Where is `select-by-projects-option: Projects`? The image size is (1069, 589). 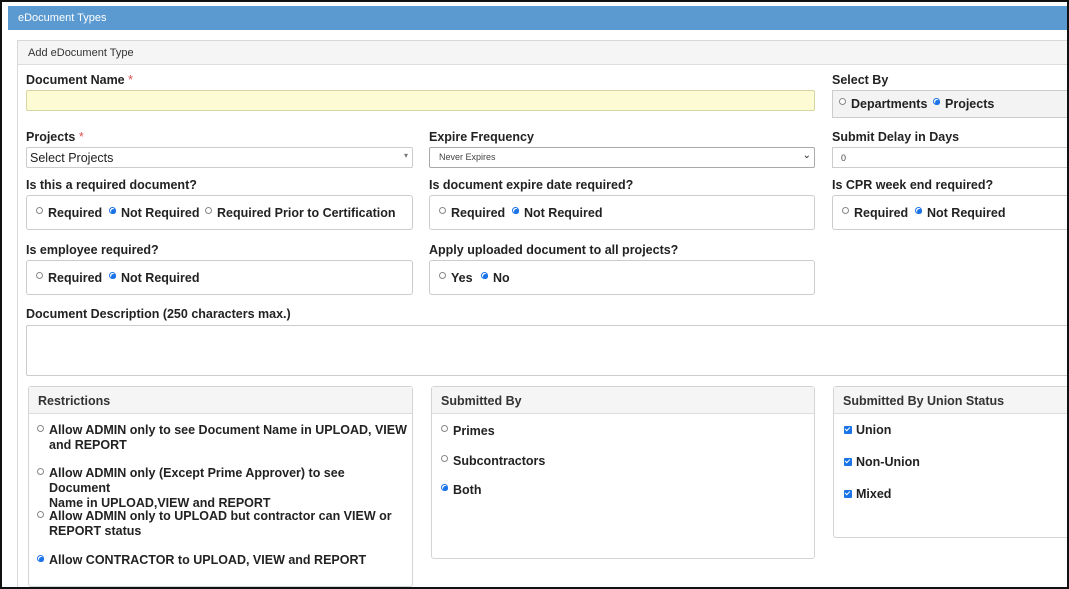
select-by-projects-option: Projects is located at coordinates (963, 104).